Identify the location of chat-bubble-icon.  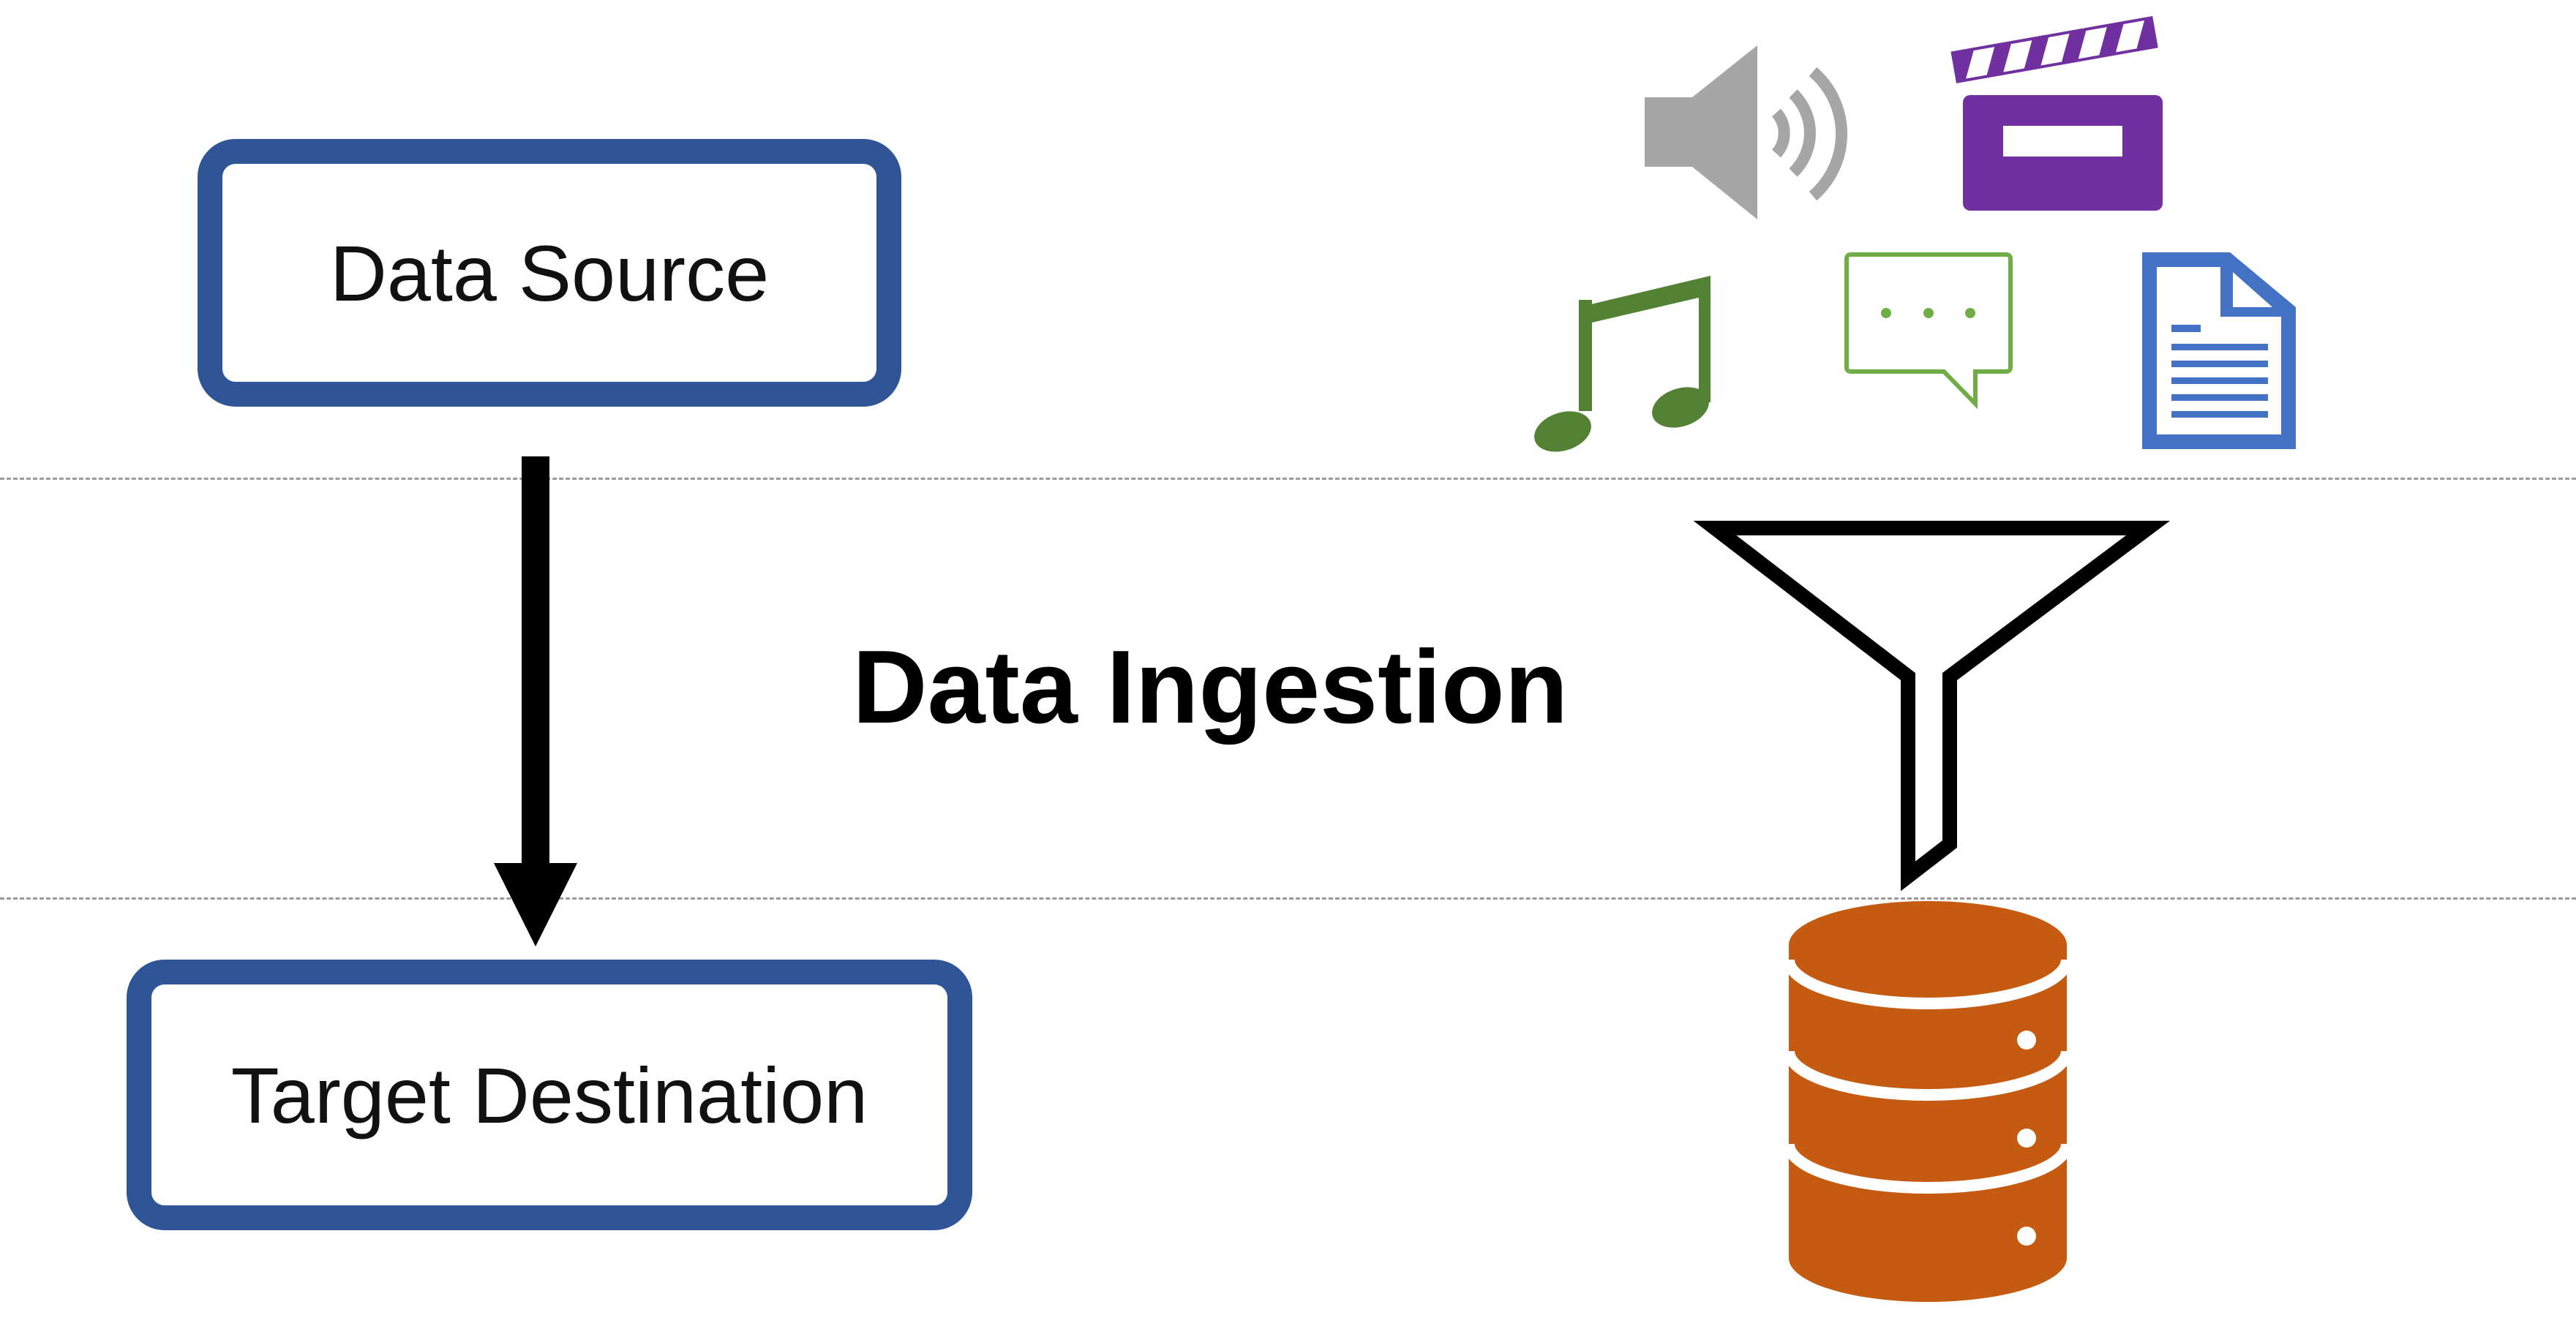
(1928, 331).